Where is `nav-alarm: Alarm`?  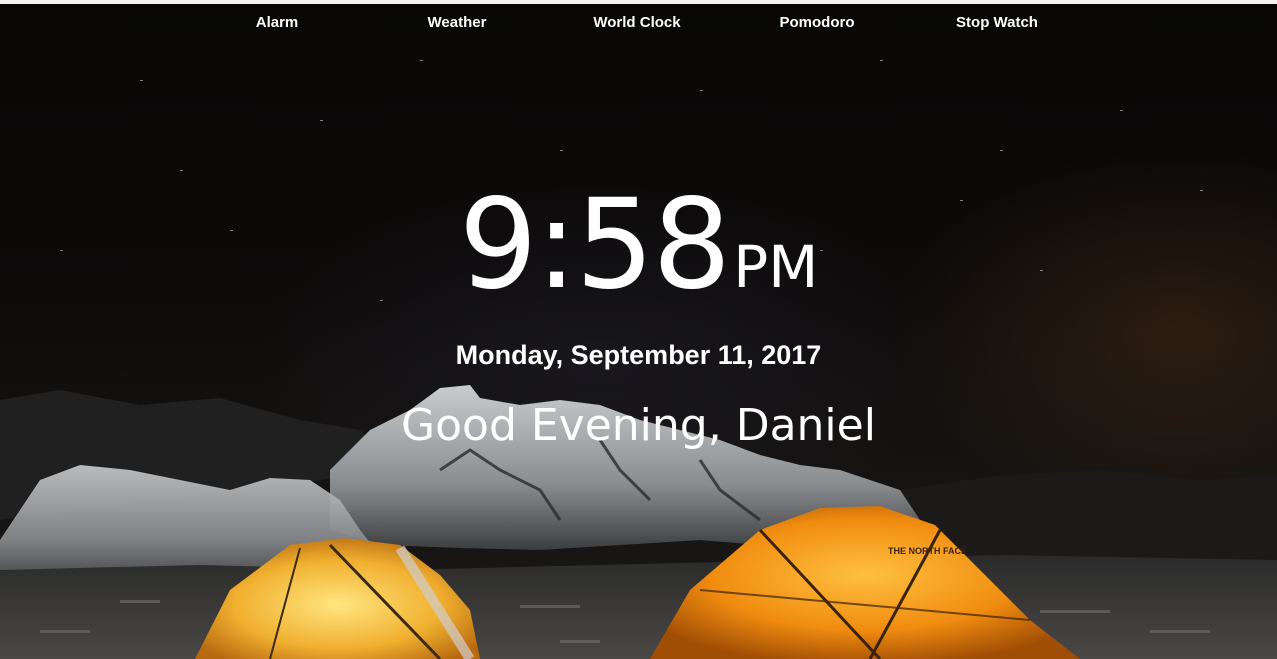 nav-alarm: Alarm is located at coordinates (277, 22).